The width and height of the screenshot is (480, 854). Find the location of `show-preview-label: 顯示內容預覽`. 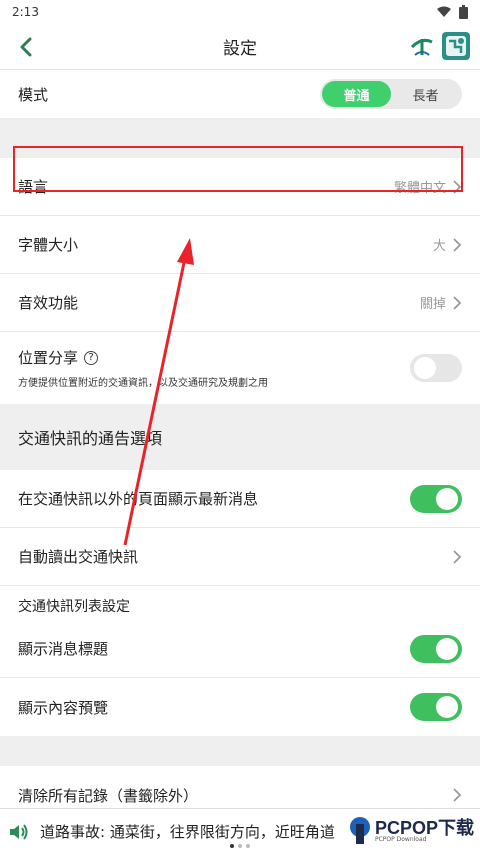

show-preview-label: 顯示內容預覽 is located at coordinates (63, 707).